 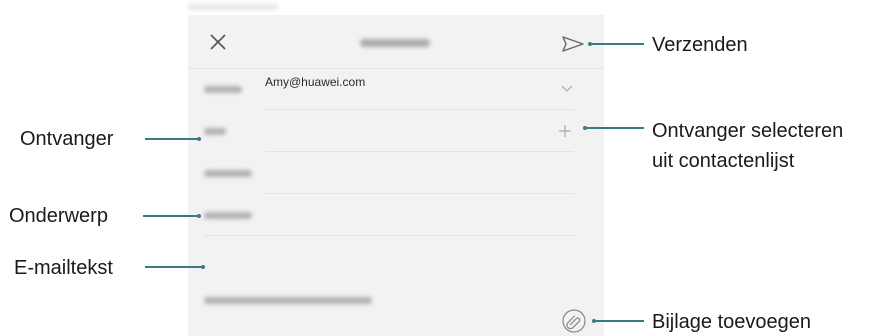 What do you see at coordinates (620, 321) in the screenshot?
I see `attach-callout-line` at bounding box center [620, 321].